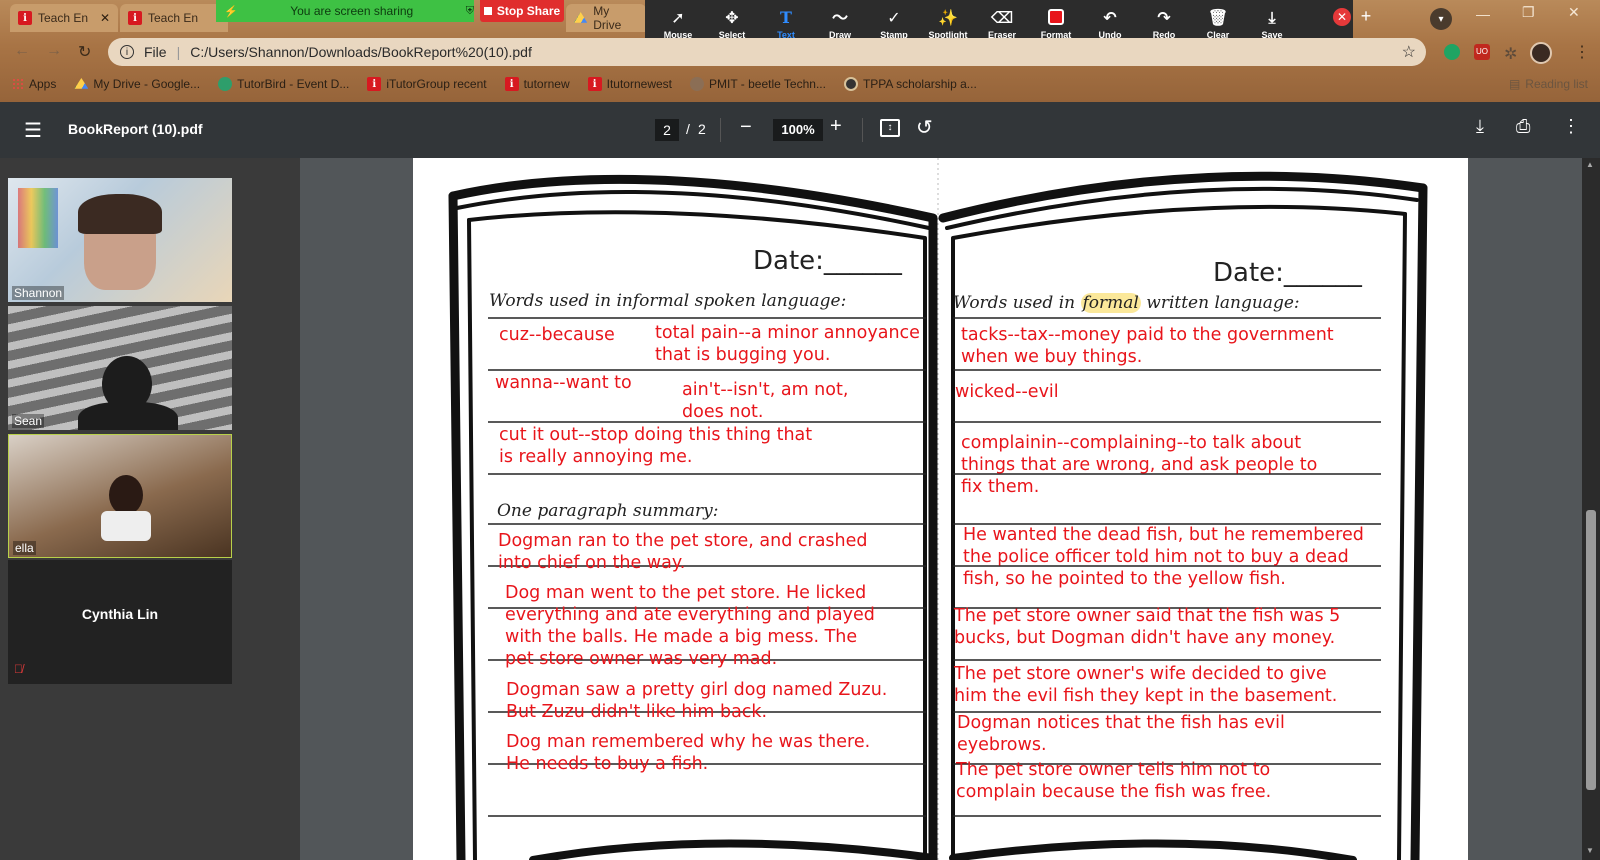 This screenshot has width=1600, height=860. I want to click on page-total: 2, so click(702, 129).